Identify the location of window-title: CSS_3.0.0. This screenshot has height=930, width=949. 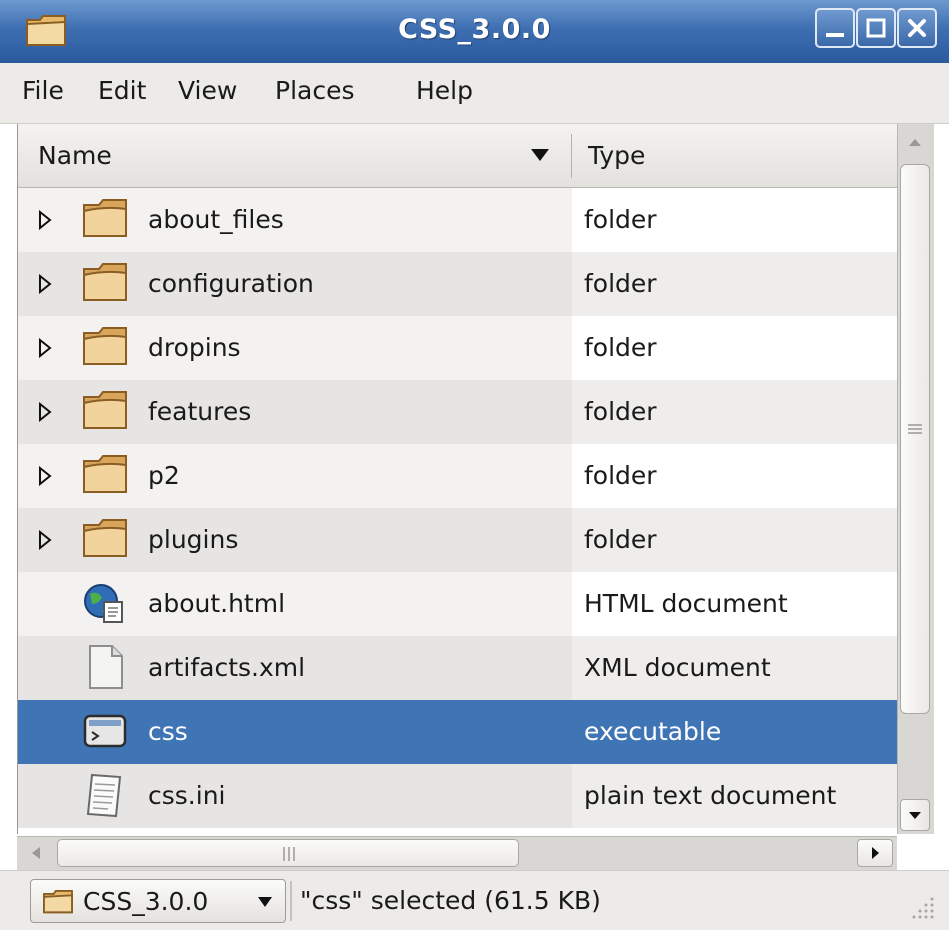
(474, 29).